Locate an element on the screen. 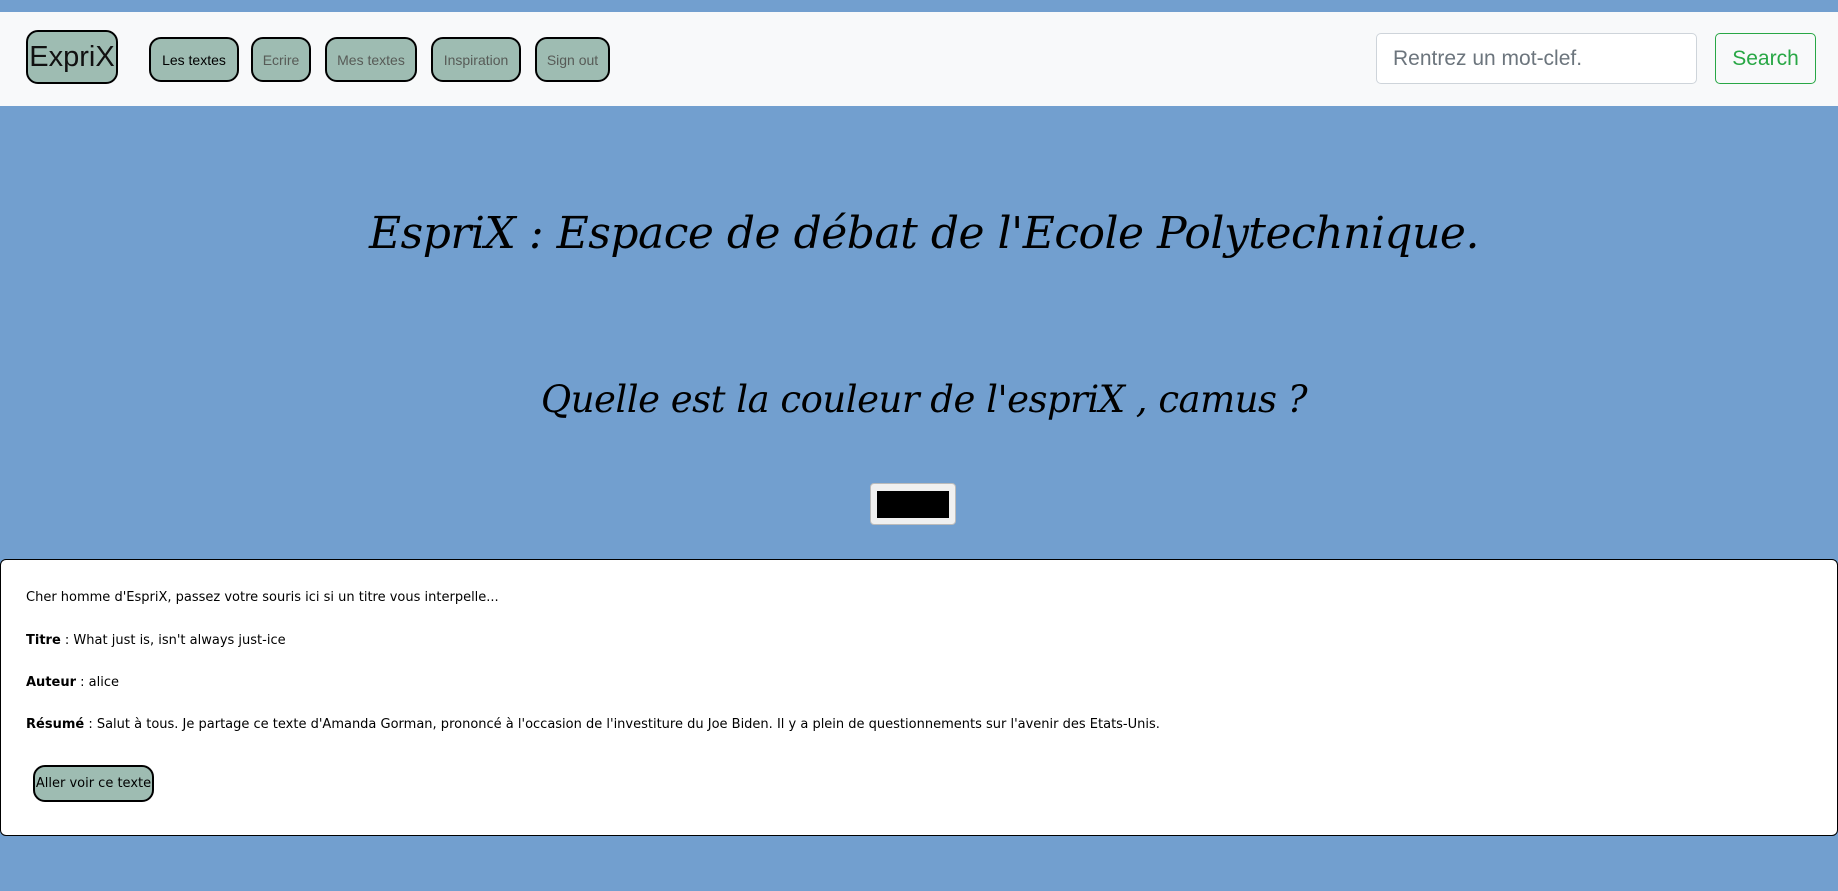 The height and width of the screenshot is (891, 1838). card-title-label: Titre is located at coordinates (43, 640).